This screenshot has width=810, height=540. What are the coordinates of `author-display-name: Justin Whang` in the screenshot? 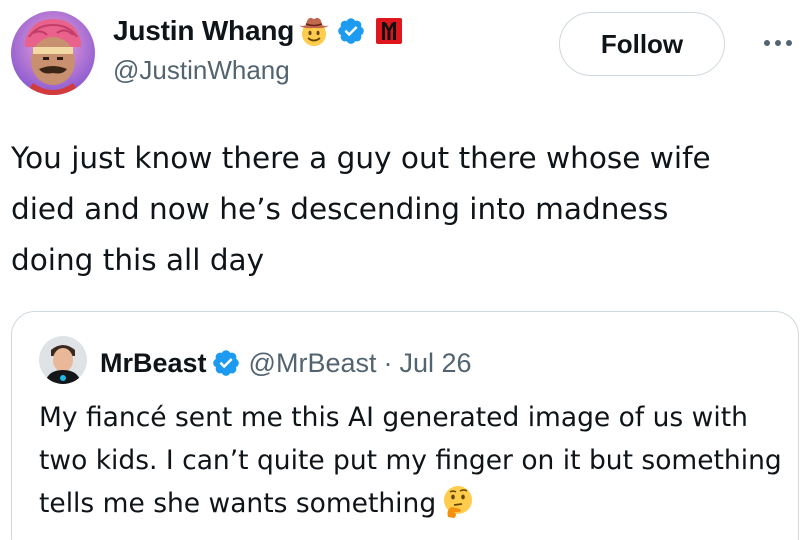 It's located at (203, 31).